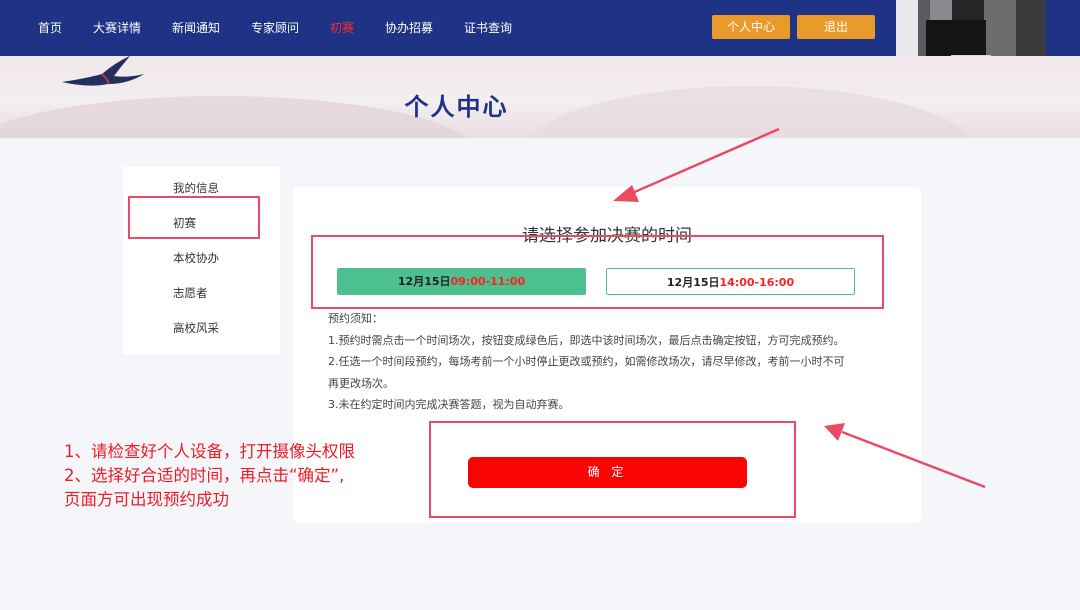 This screenshot has height=610, width=1080. What do you see at coordinates (204, 475) in the screenshot?
I see `annotation-line: 2、选择好合适的时间，再点击“确定”,` at bounding box center [204, 475].